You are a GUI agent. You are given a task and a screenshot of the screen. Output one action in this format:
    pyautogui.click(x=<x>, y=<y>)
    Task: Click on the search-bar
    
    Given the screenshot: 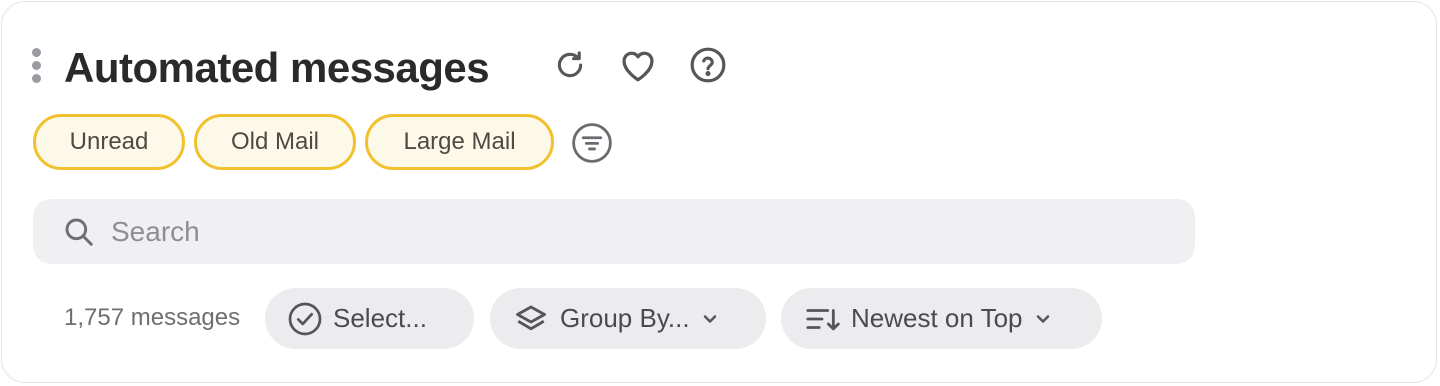 What is the action you would take?
    pyautogui.click(x=614, y=231)
    